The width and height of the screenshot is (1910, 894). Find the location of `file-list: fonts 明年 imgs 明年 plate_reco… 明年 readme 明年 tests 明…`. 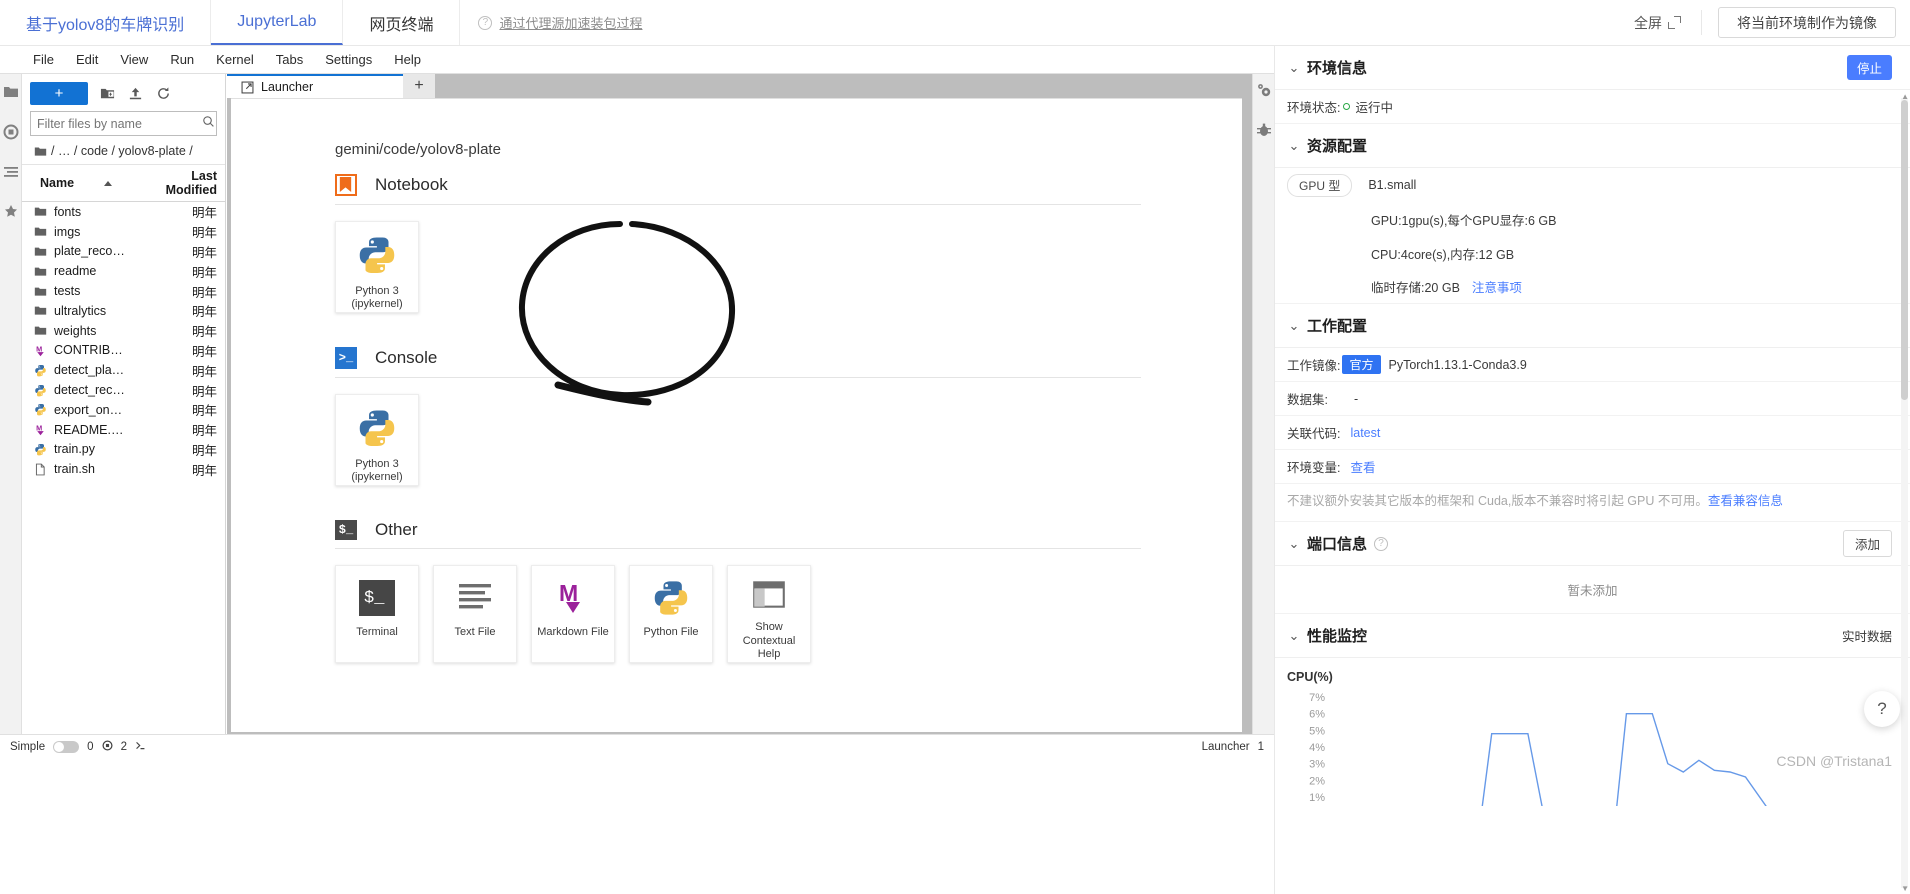

file-list: fonts 明年 imgs 明年 plate_reco… 明年 readme 明年 tests 明… is located at coordinates (123, 468).